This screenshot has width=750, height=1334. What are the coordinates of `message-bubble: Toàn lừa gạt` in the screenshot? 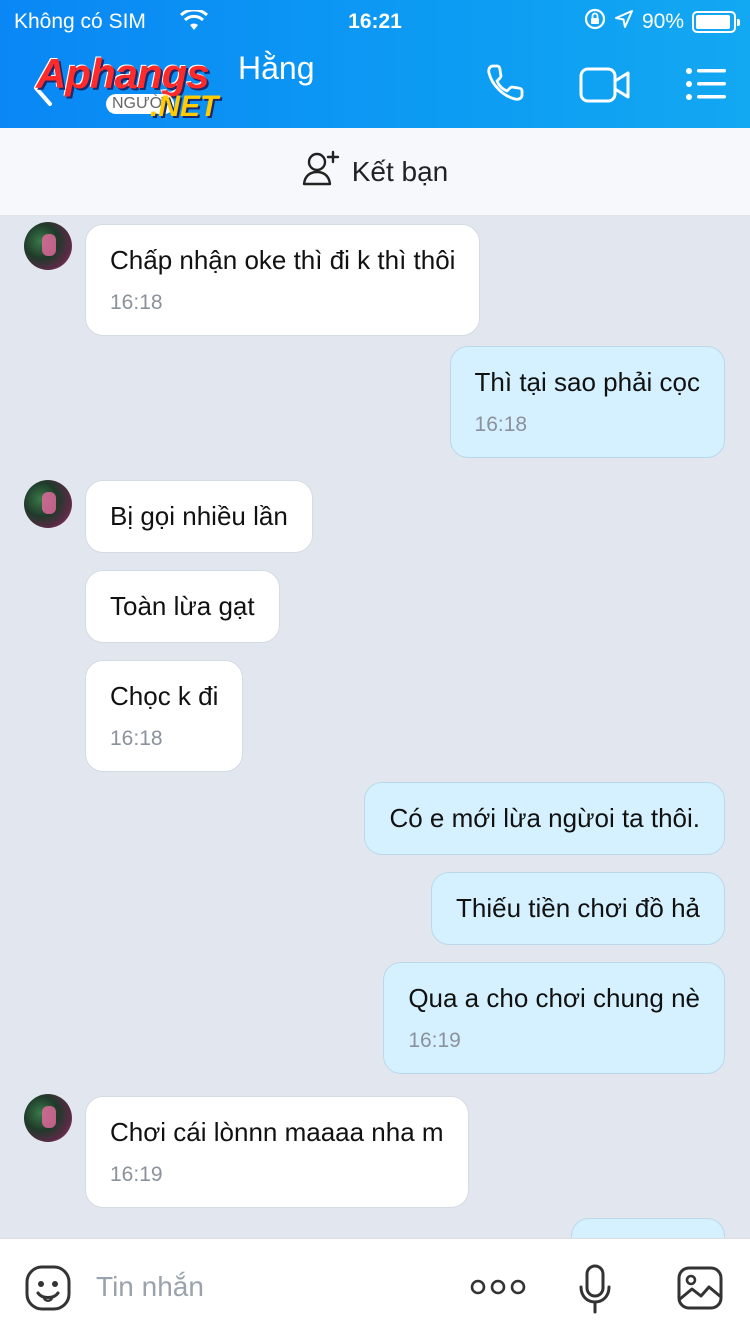 It's located at (182, 607).